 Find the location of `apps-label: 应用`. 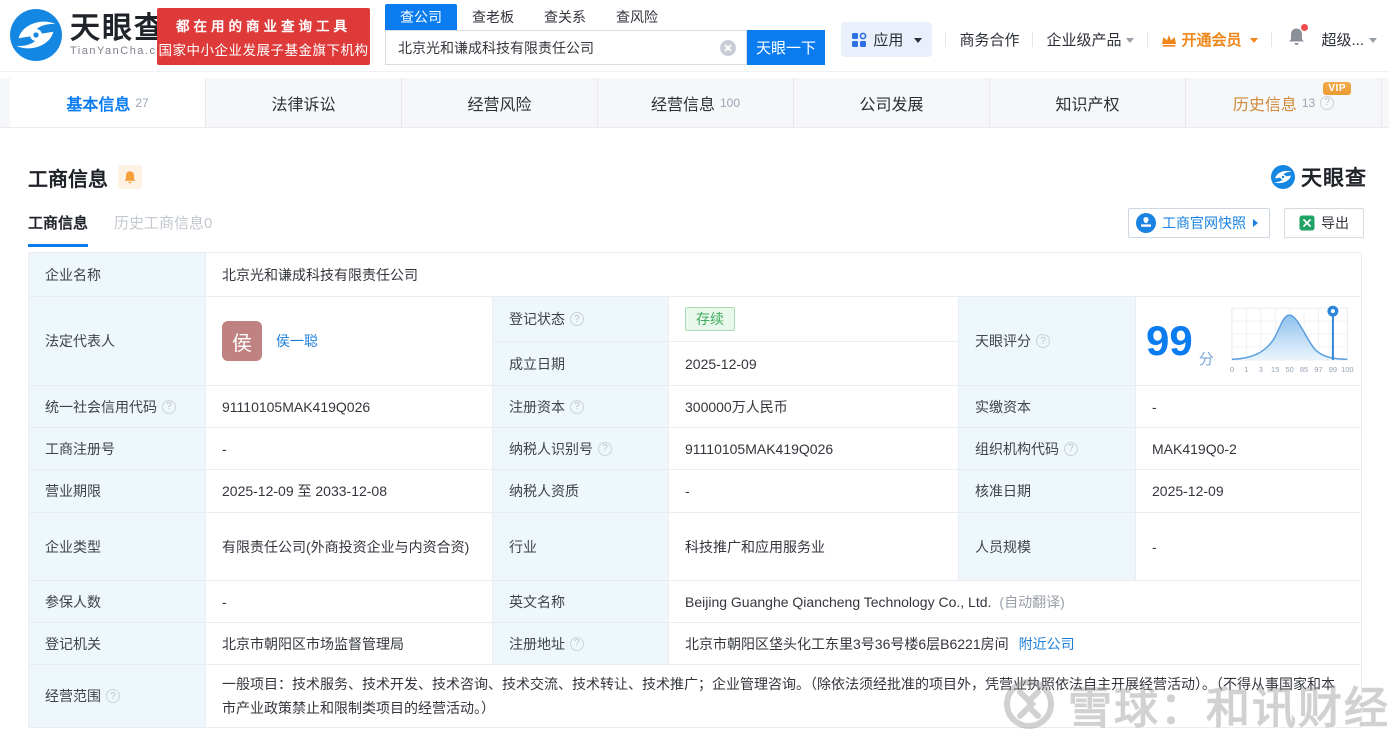

apps-label: 应用 is located at coordinates (888, 40).